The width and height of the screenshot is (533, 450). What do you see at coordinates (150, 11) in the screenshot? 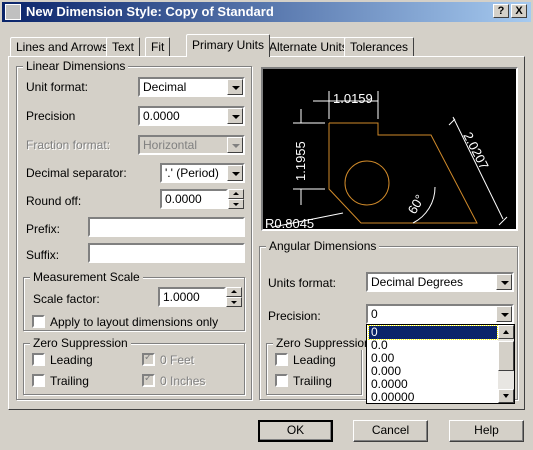
I see `window-title: New Dimension Style: Copy of Standard` at bounding box center [150, 11].